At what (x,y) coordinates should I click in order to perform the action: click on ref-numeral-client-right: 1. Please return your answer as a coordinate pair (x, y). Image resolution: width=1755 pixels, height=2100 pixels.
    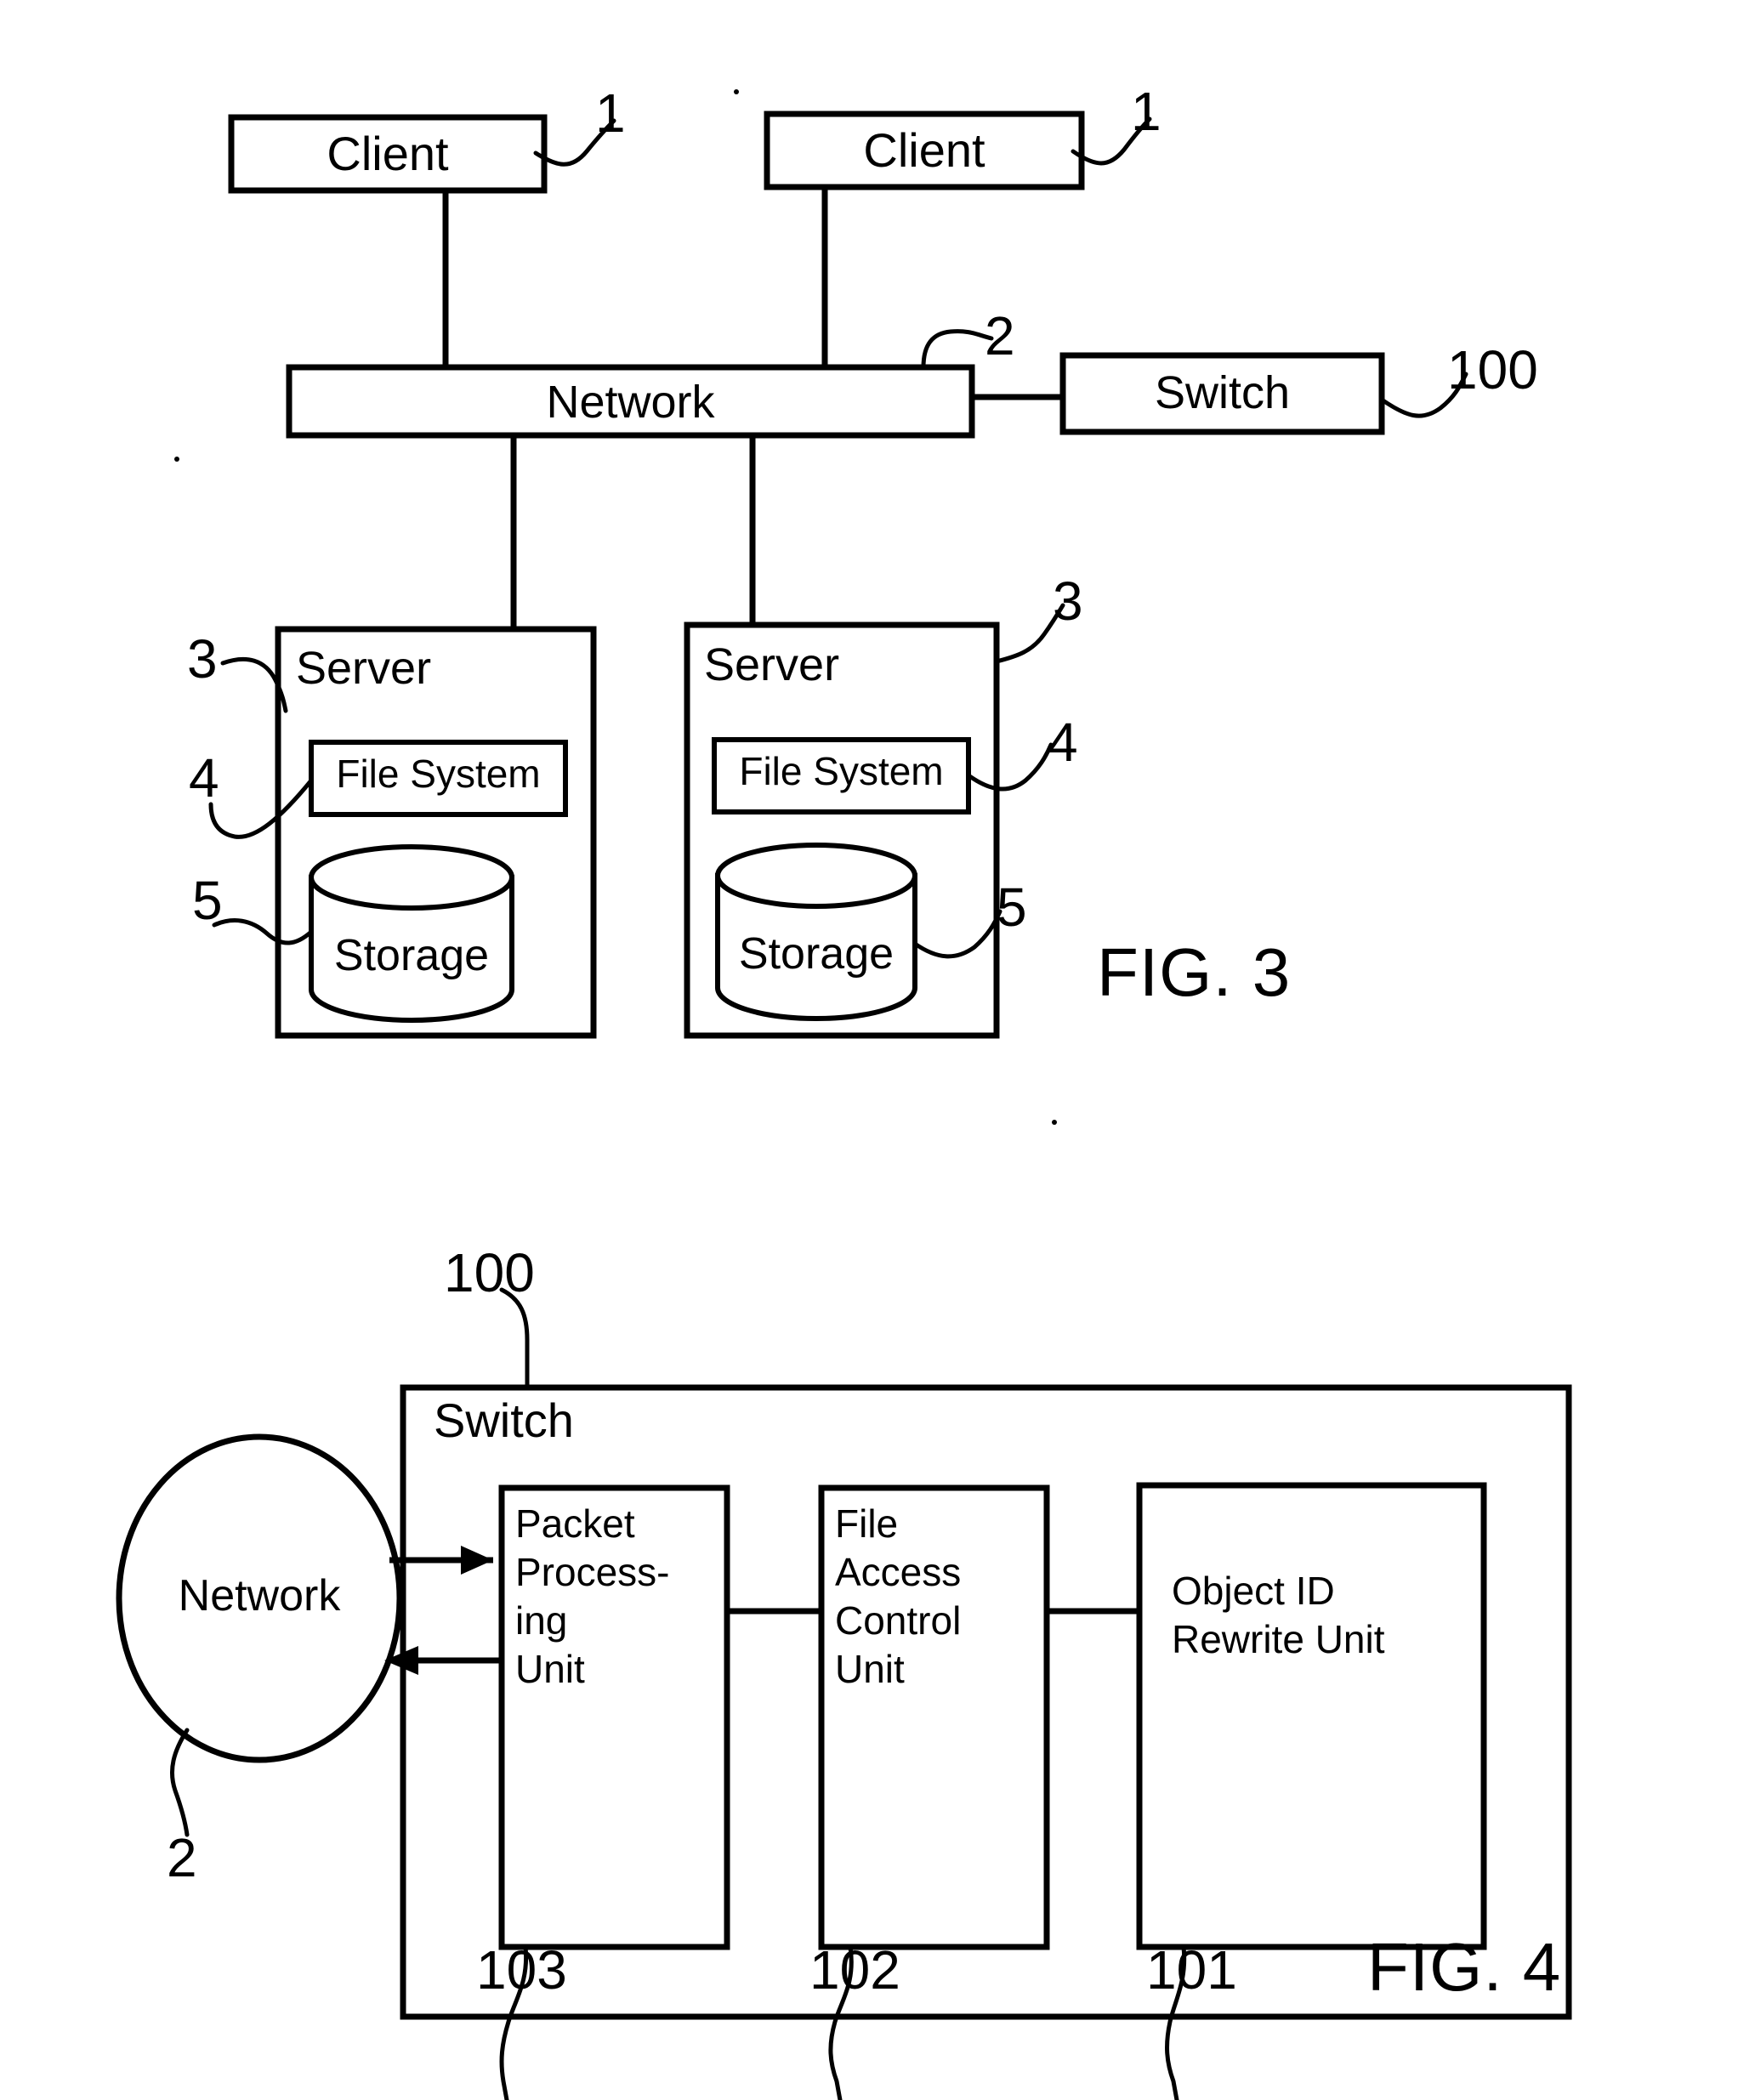
    Looking at the image, I should click on (1146, 112).